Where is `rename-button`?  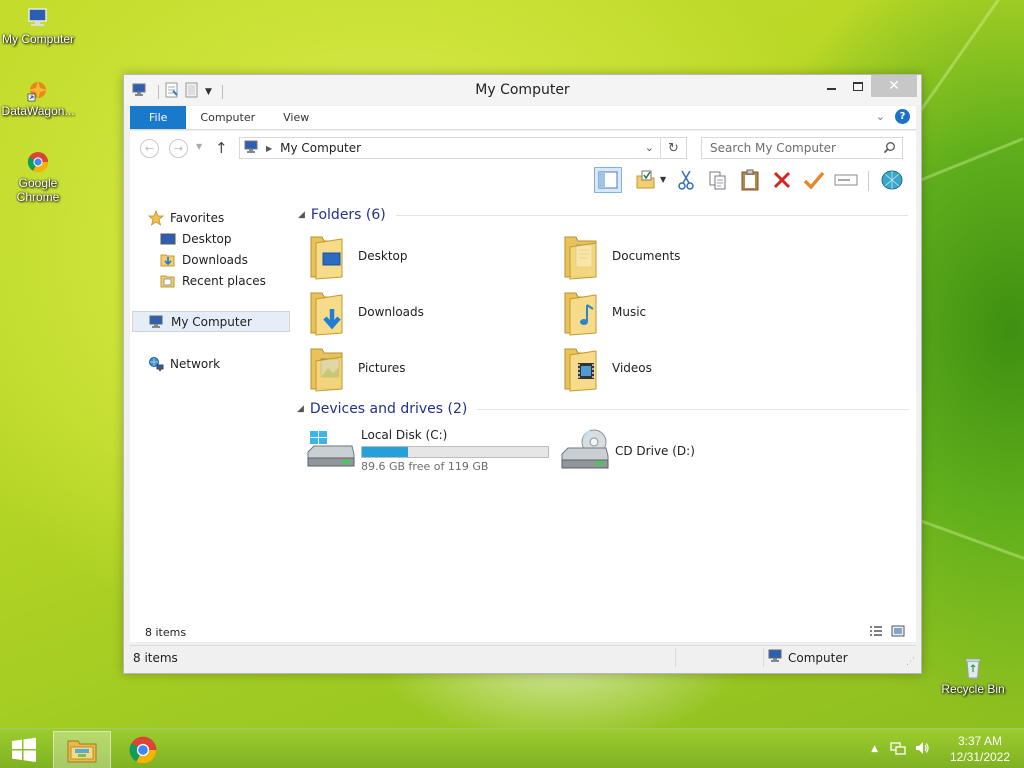 rename-button is located at coordinates (846, 180).